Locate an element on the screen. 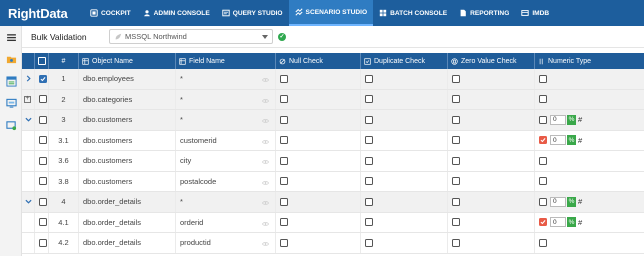 The image size is (644, 256). tab-cockpit: COCKPIT is located at coordinates (110, 13).